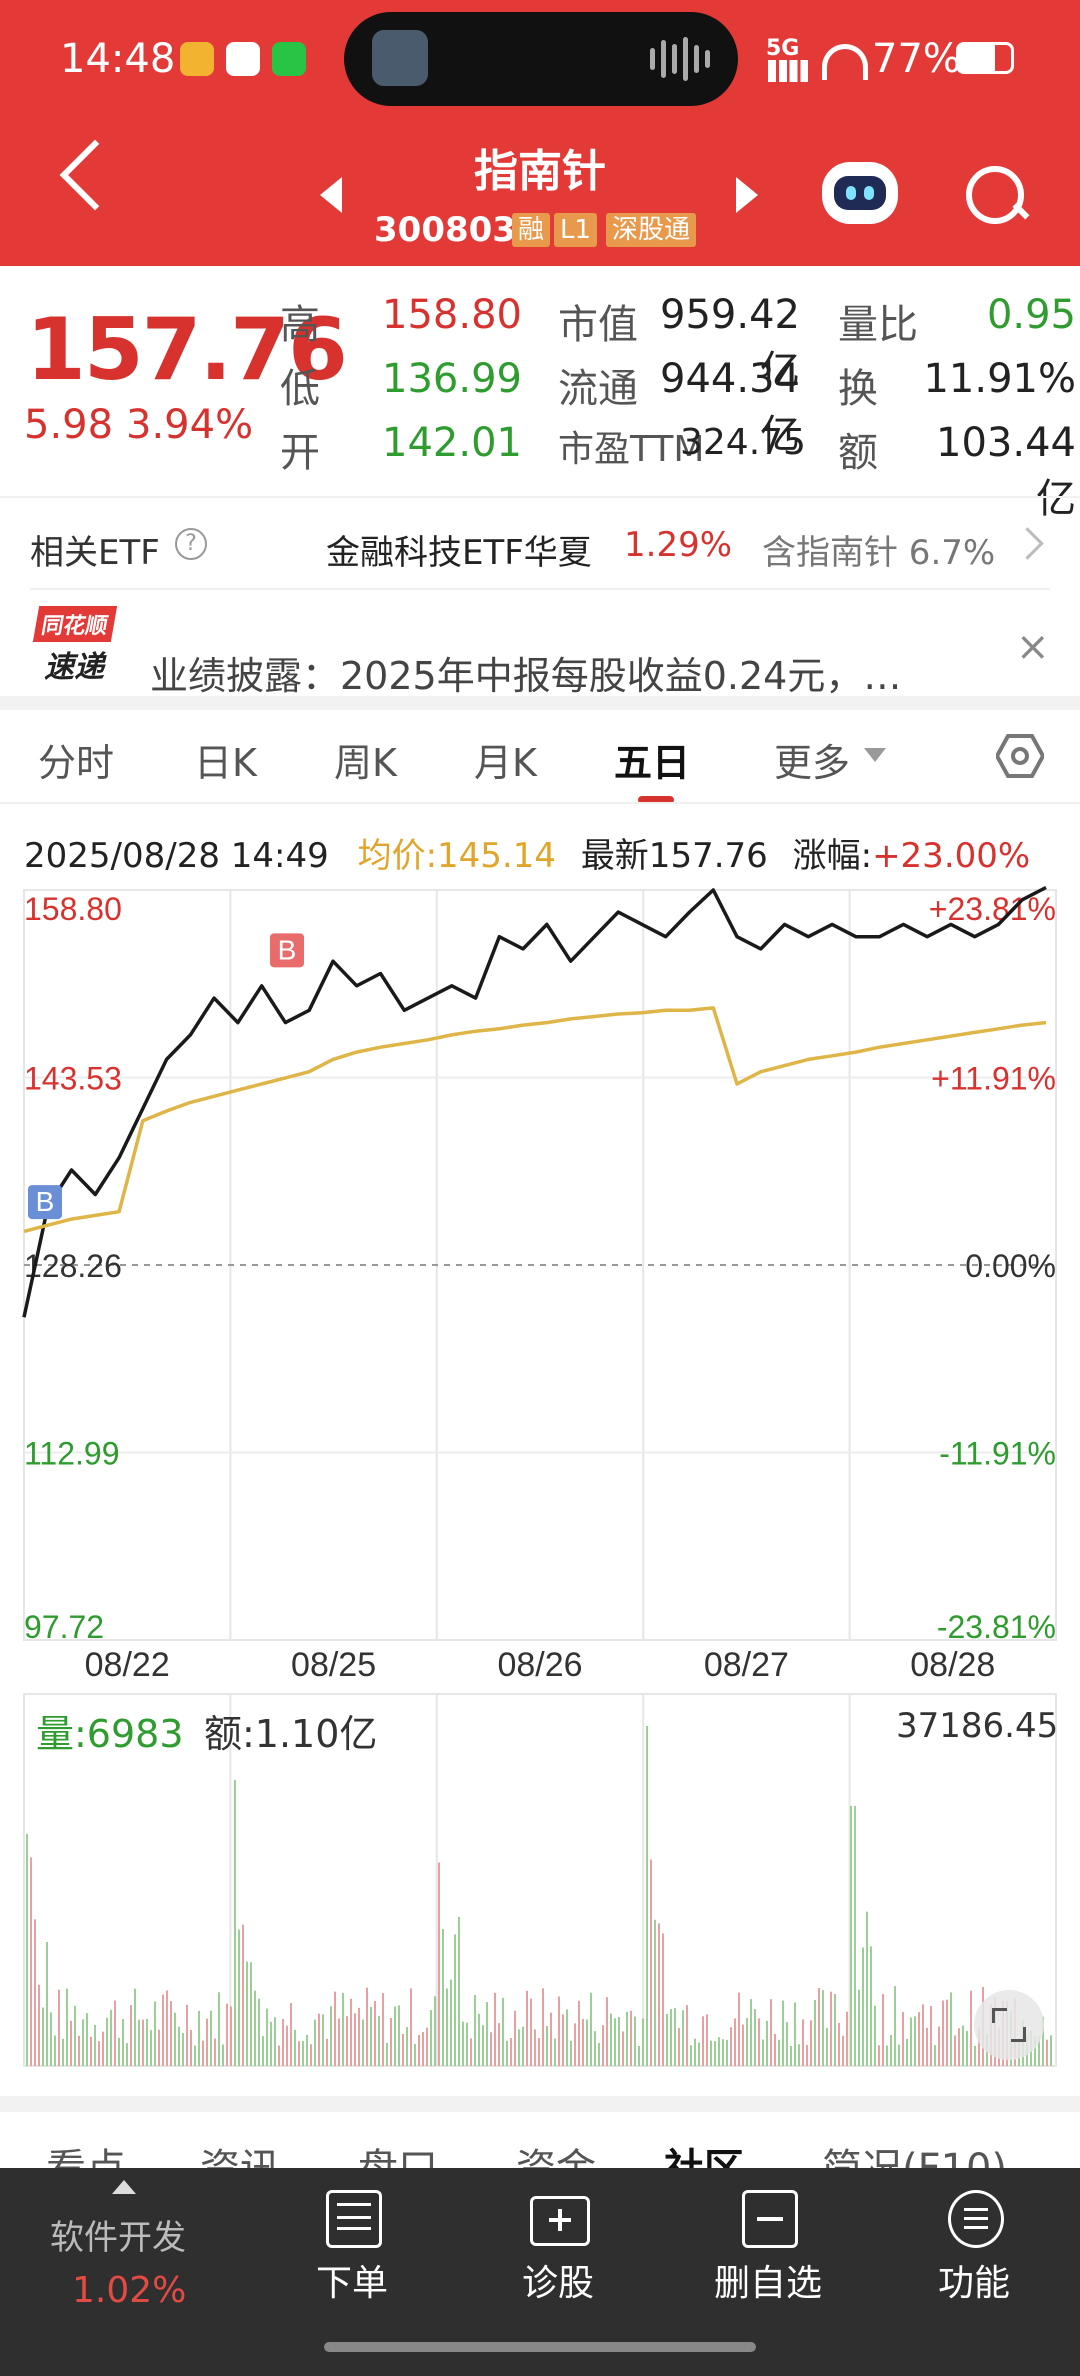 This screenshot has height=2376, width=1080. Describe the element at coordinates (768, 2280) in the screenshot. I see `remove-watchlist-button: 删自选` at that location.